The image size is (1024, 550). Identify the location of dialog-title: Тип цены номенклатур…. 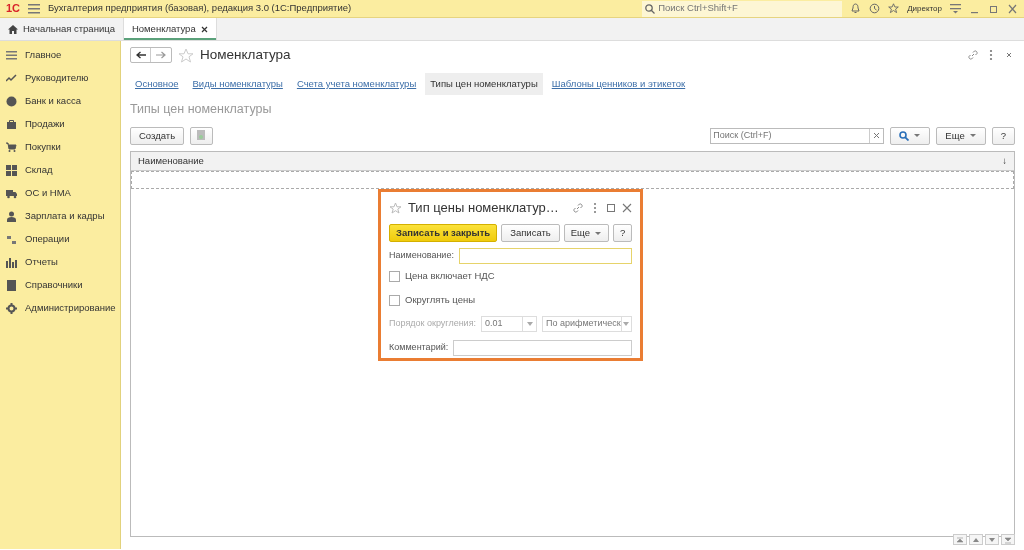
(483, 208).